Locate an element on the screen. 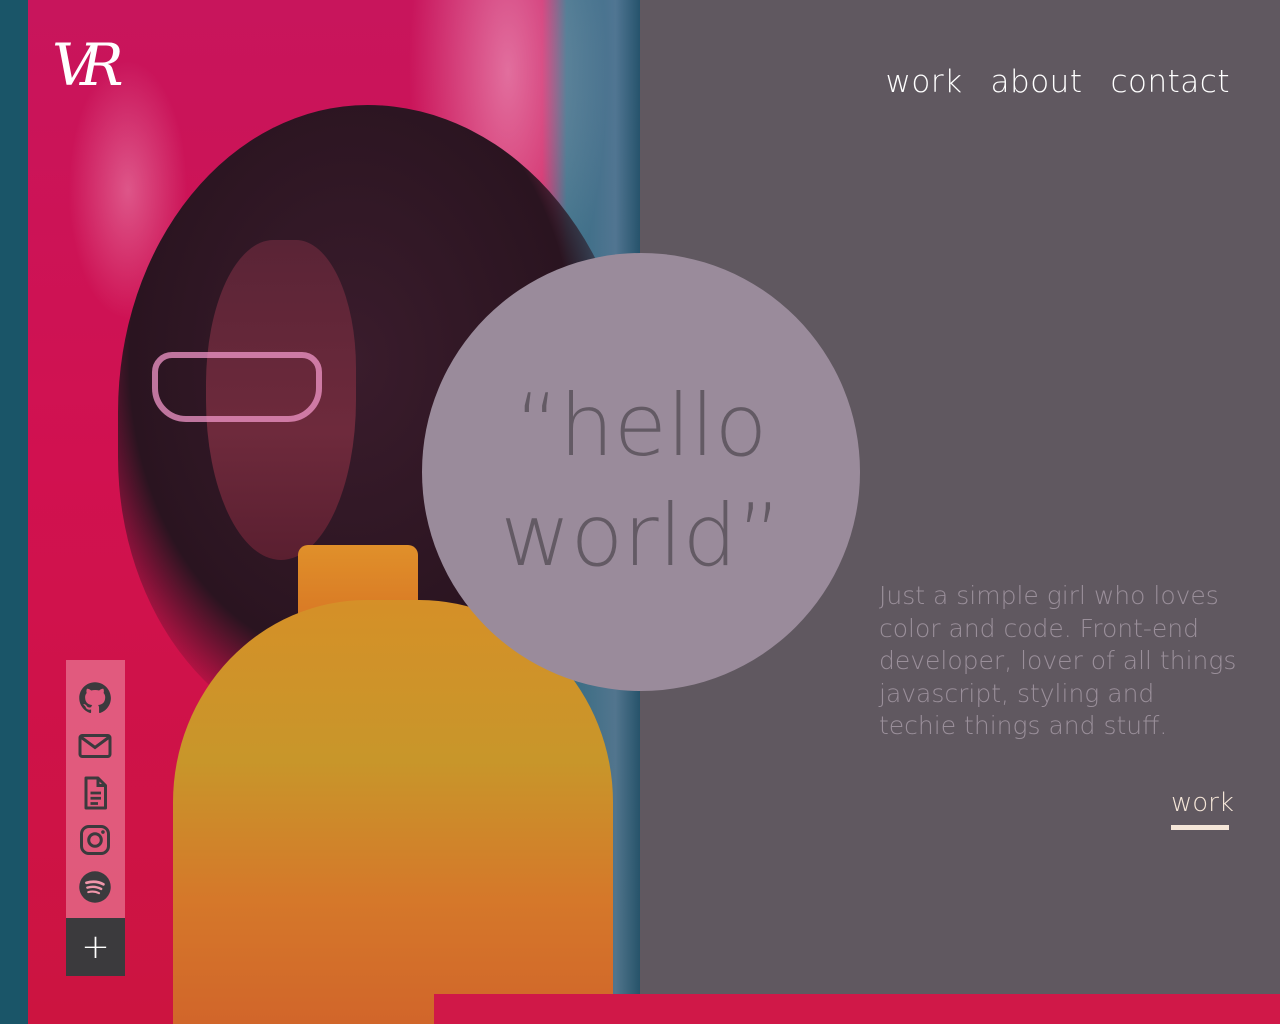 This screenshot has height=1024, width=1280. bottom-accent-bar is located at coordinates (857, 1009).